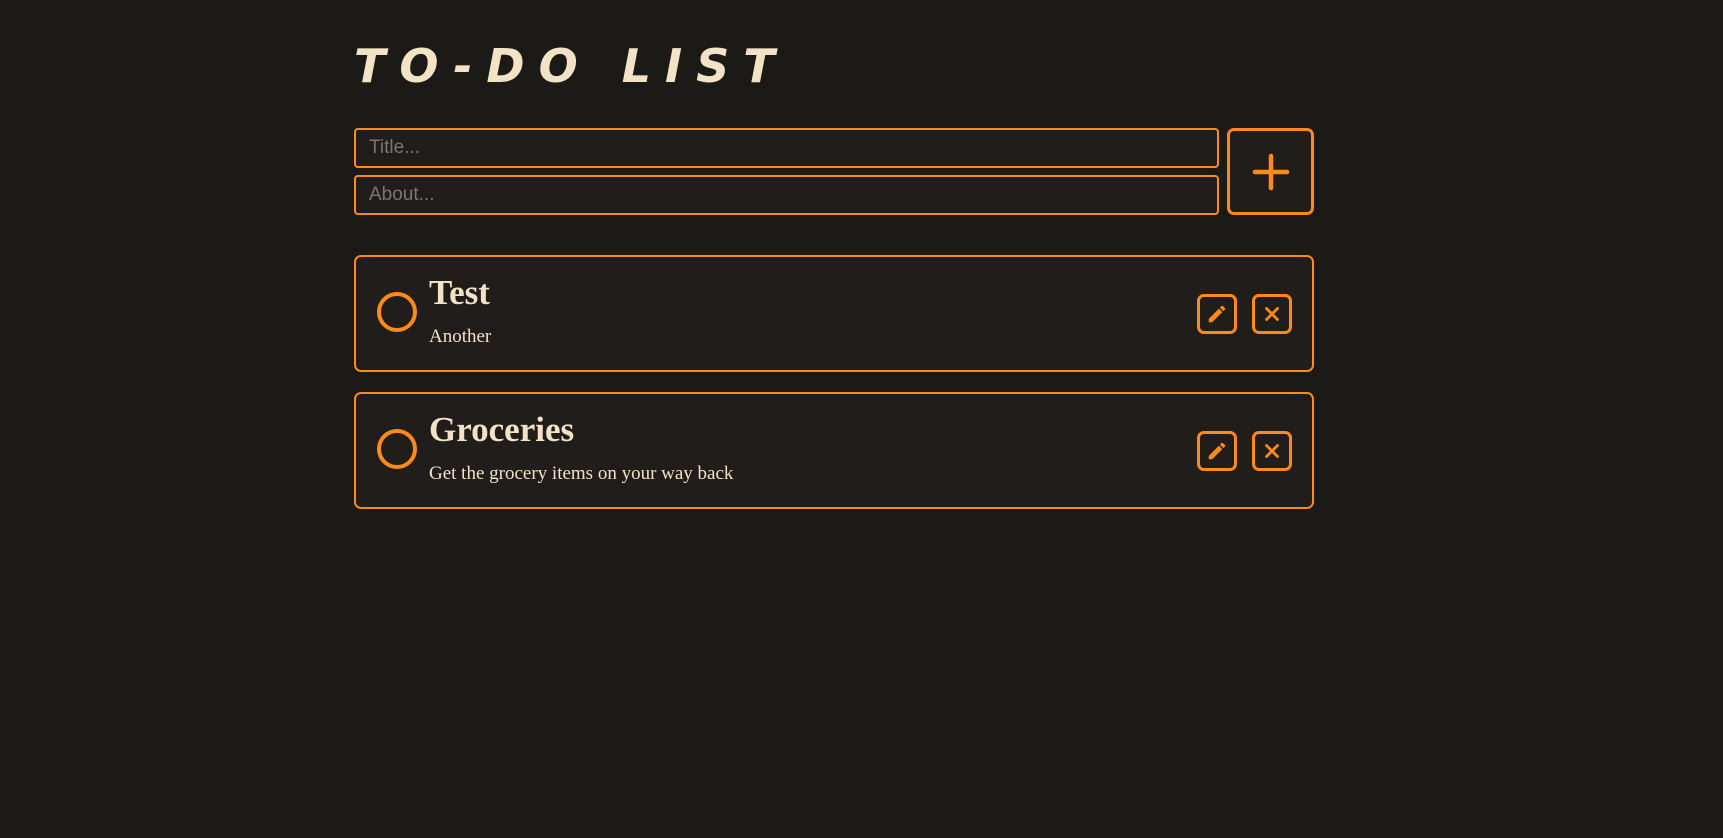 This screenshot has height=838, width=1723. Describe the element at coordinates (571, 66) in the screenshot. I see `page-title: TO-DO LIST` at that location.